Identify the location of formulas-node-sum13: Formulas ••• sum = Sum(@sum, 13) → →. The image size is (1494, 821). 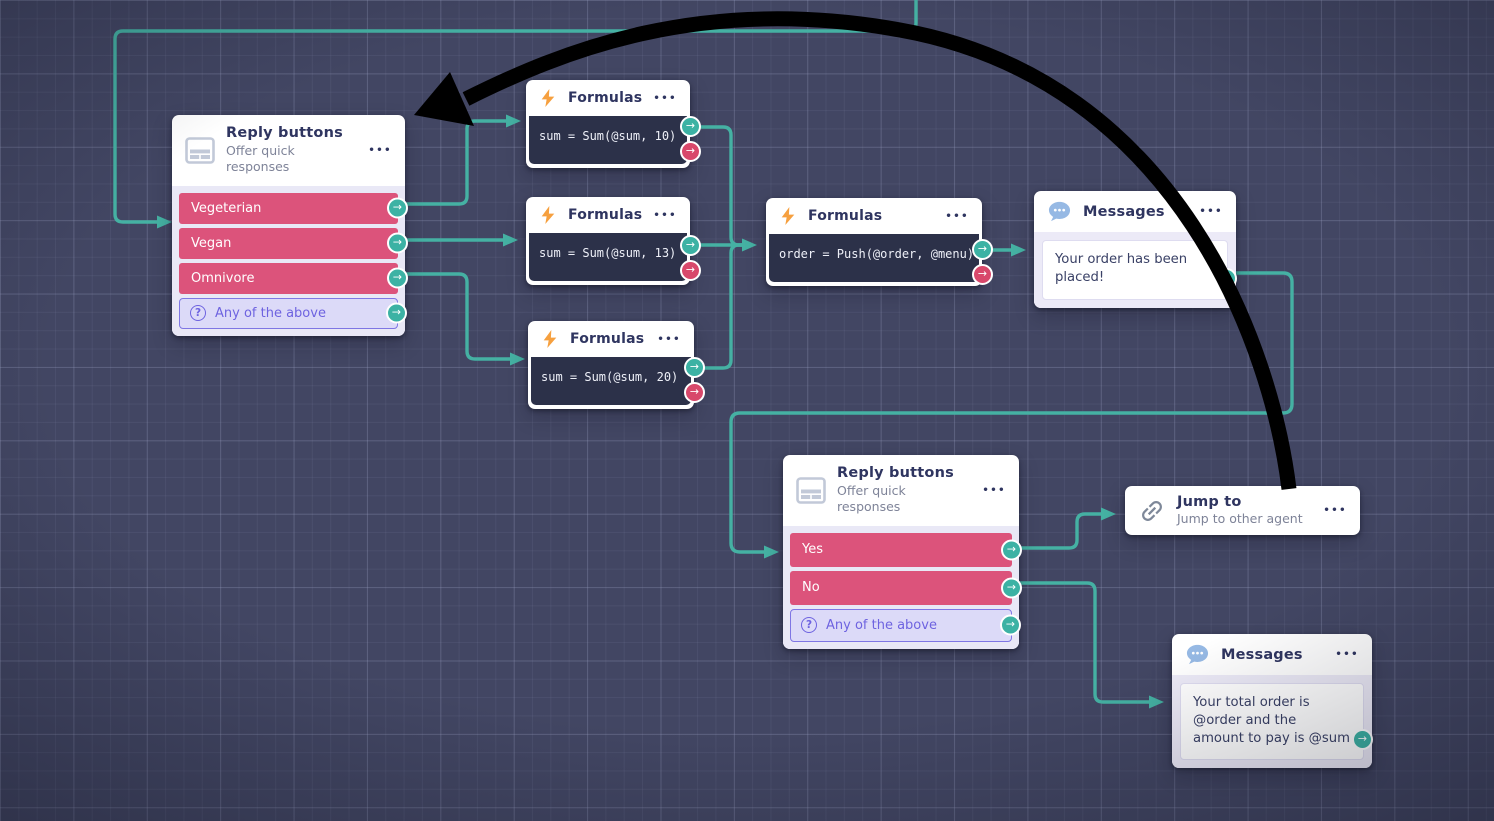
(613, 241).